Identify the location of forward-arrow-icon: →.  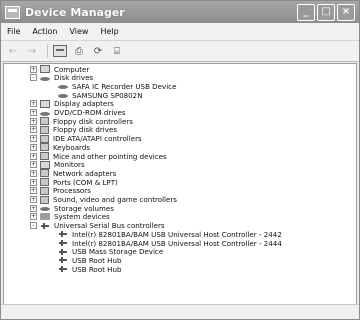
(32, 51).